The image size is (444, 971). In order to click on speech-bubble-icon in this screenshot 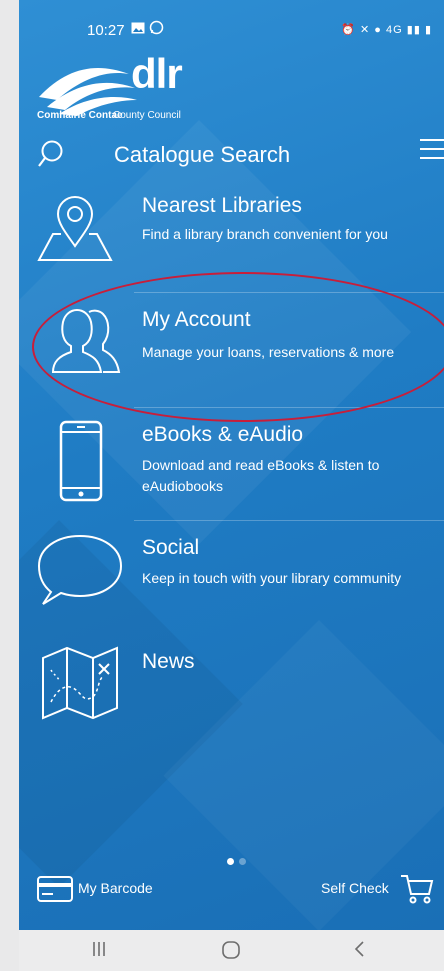, I will do `click(80, 569)`.